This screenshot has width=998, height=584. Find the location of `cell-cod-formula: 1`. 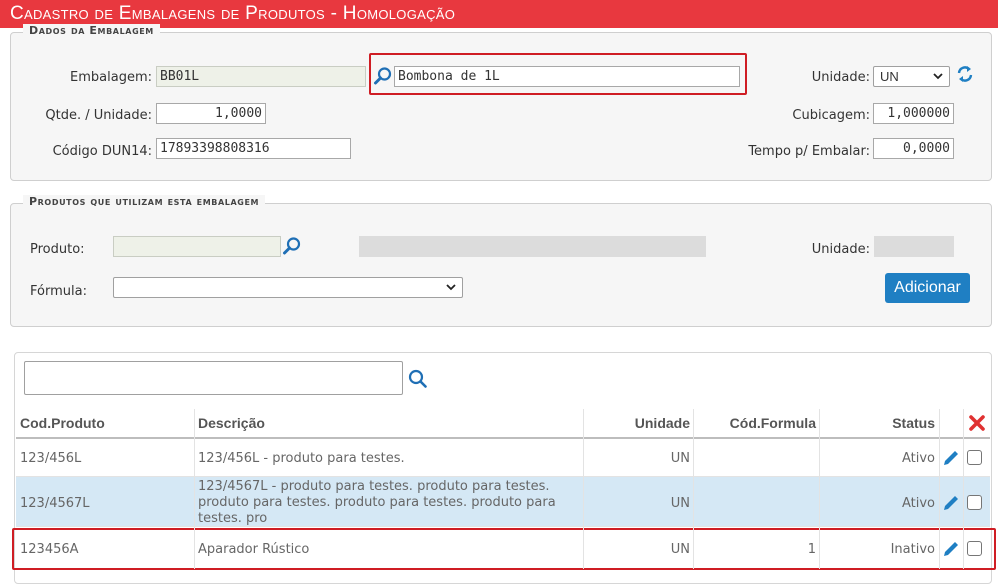

cell-cod-formula: 1 is located at coordinates (811, 549).